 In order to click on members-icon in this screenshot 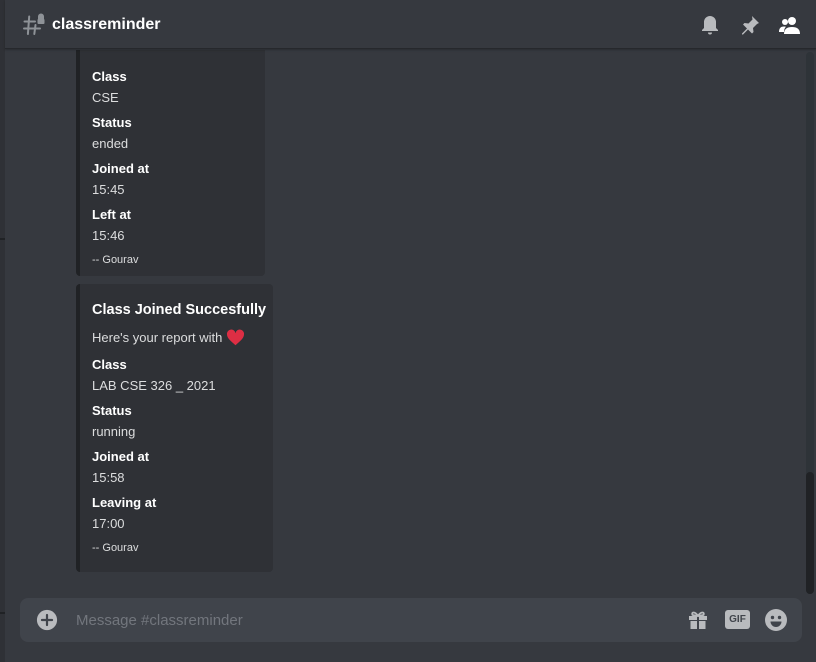, I will do `click(790, 25)`.